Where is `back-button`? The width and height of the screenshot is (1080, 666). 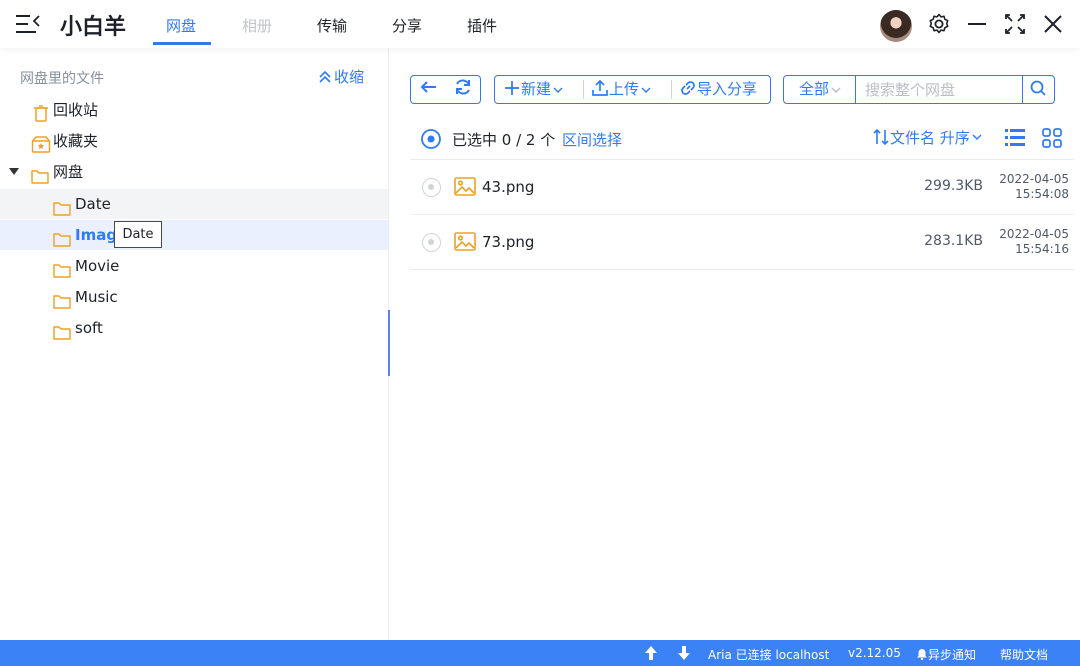
back-button is located at coordinates (429, 89).